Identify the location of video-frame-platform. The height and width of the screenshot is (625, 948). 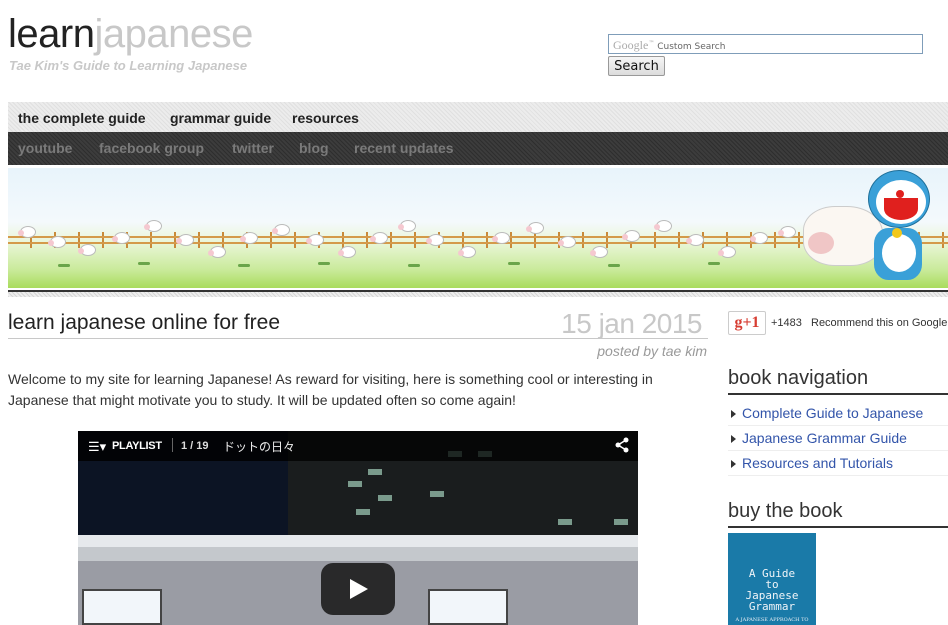
(358, 541).